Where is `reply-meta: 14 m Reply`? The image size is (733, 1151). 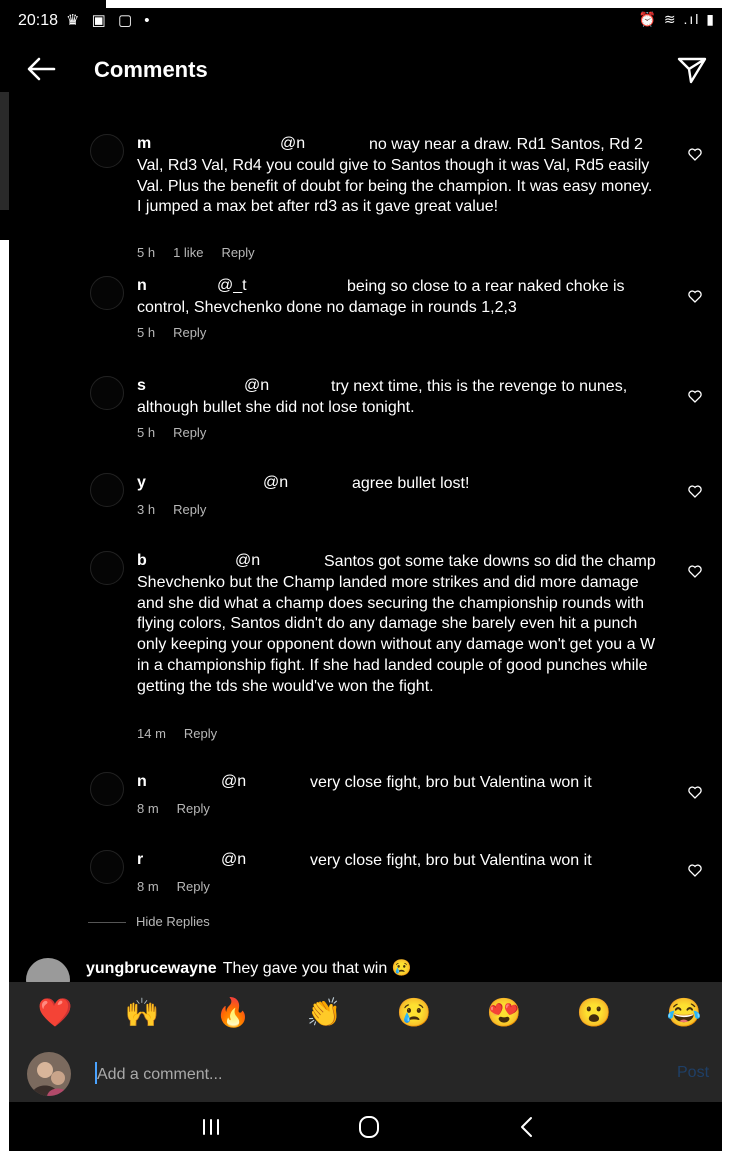
reply-meta: 14 m Reply is located at coordinates (186, 733).